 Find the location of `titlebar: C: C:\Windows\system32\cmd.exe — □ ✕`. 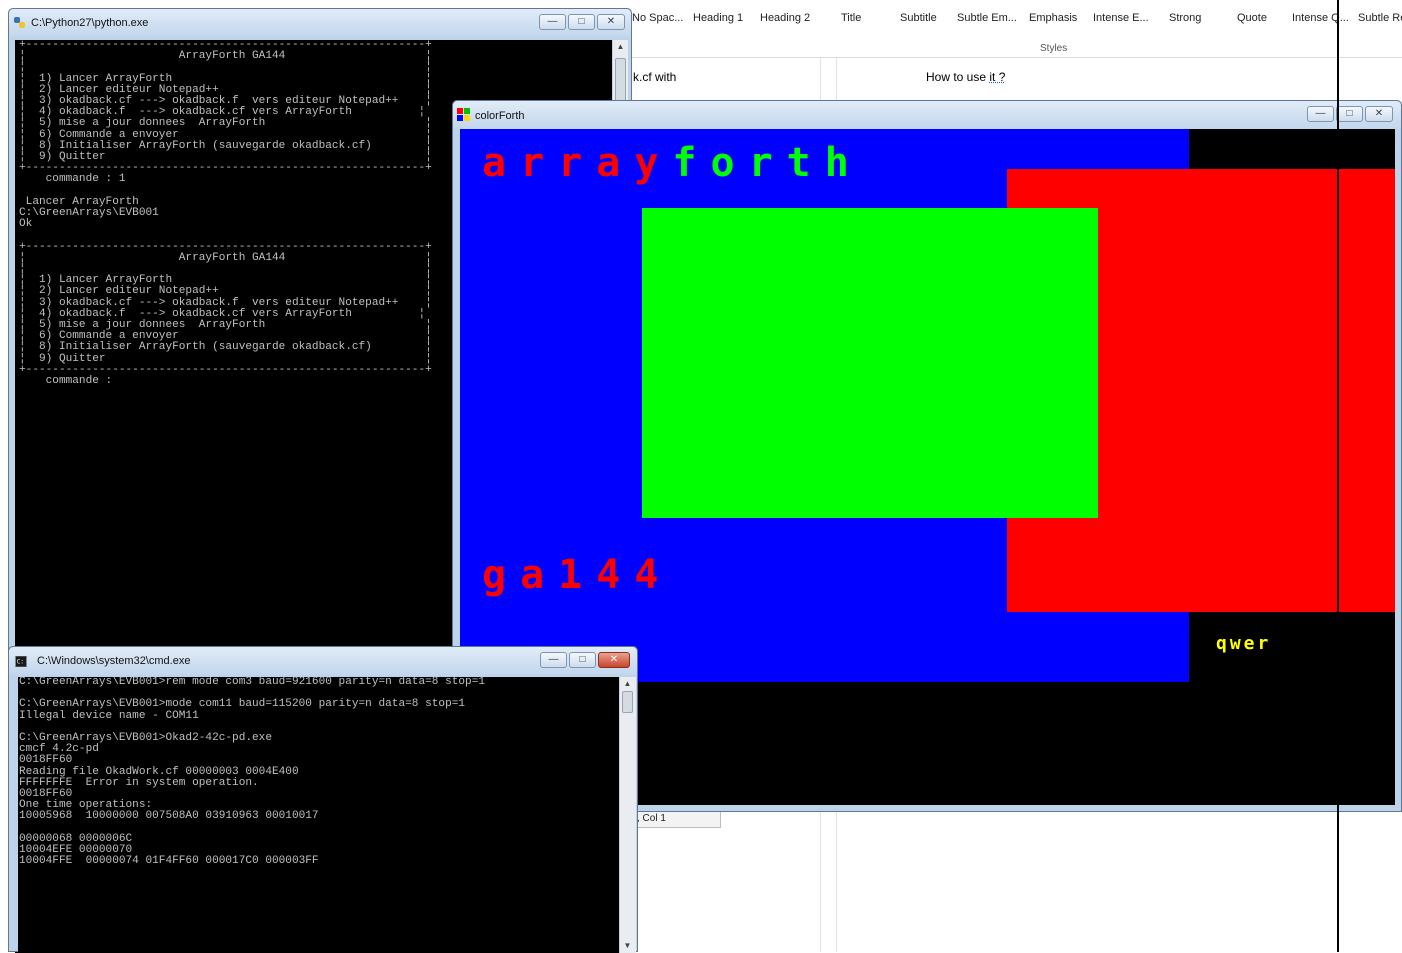

titlebar: C: C:\Windows\system32\cmd.exe — □ ✕ is located at coordinates (323, 661).